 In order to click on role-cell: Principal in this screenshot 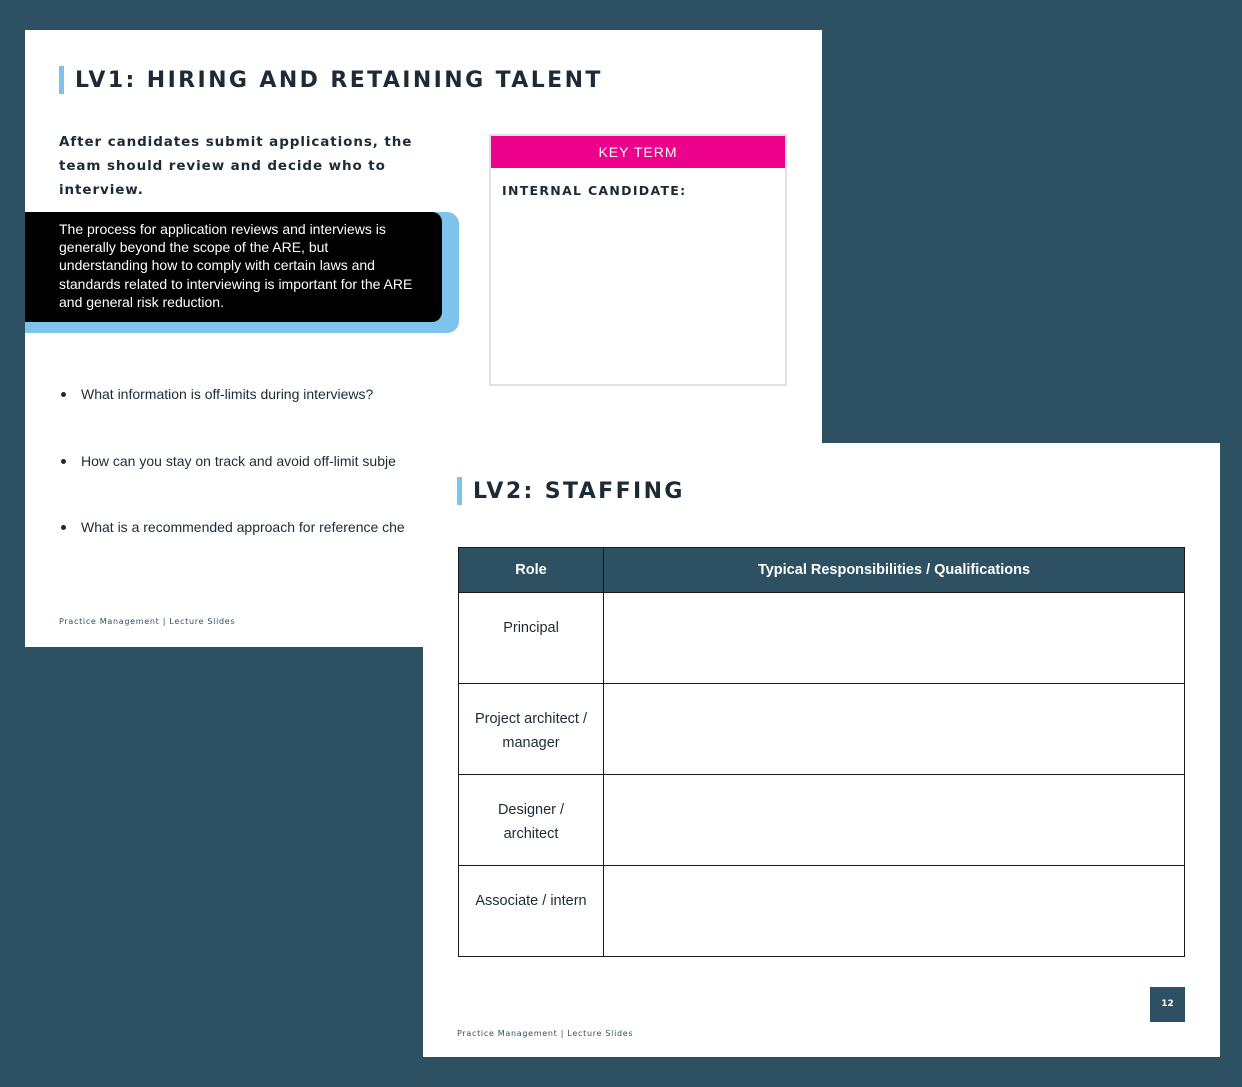, I will do `click(531, 638)`.